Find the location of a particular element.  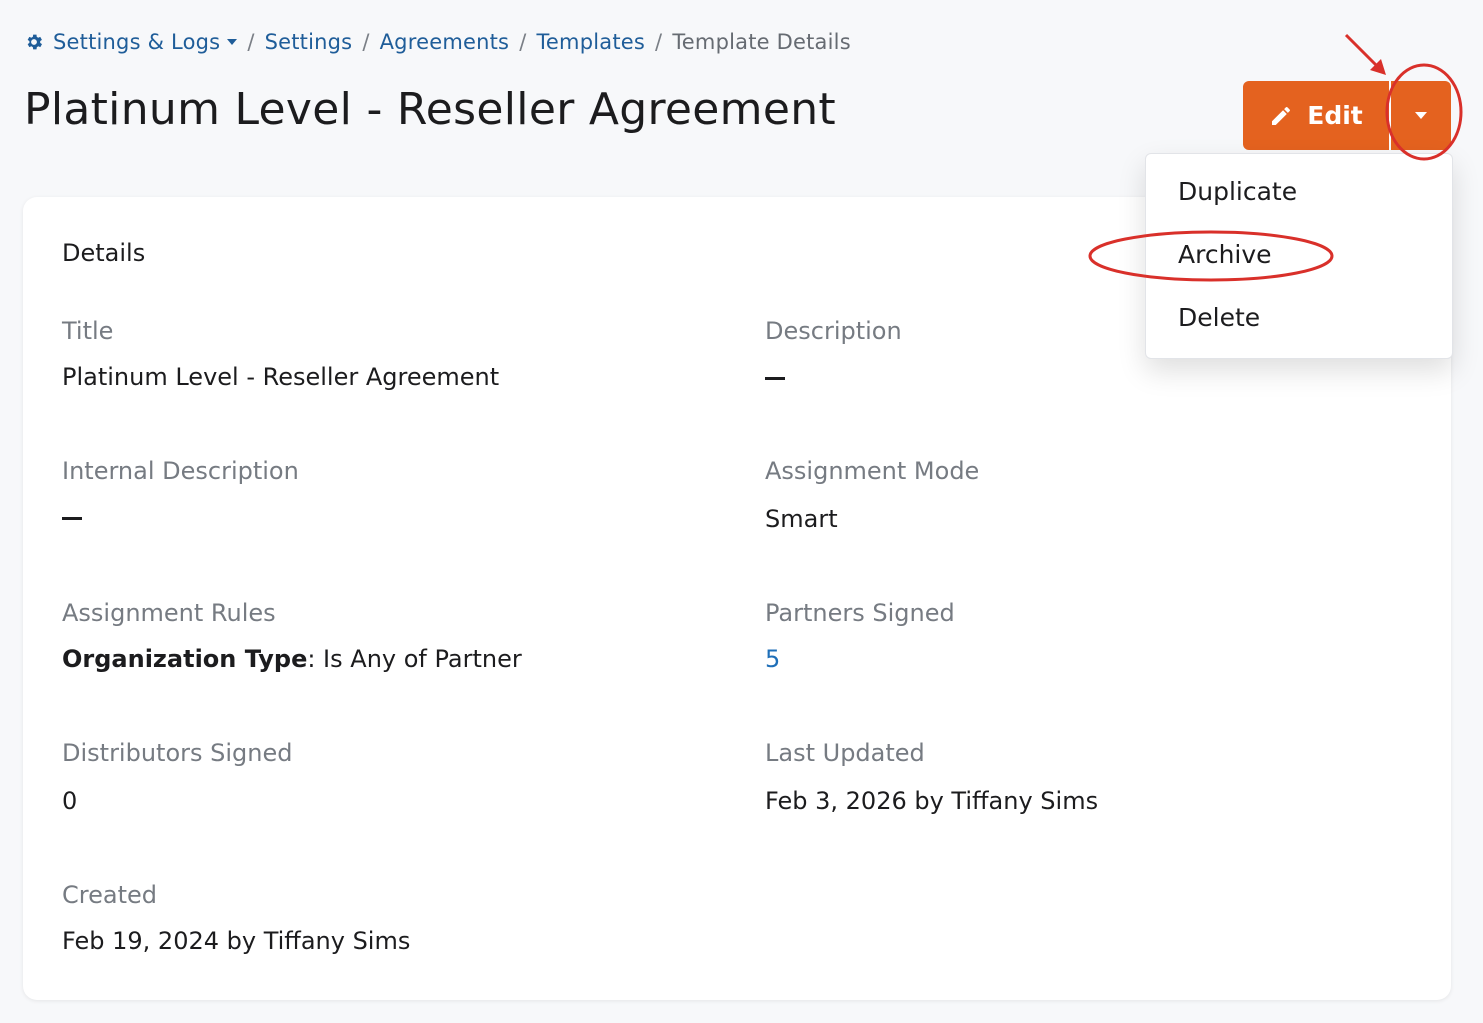

partners-signed-label: Partners Signed is located at coordinates (860, 613).